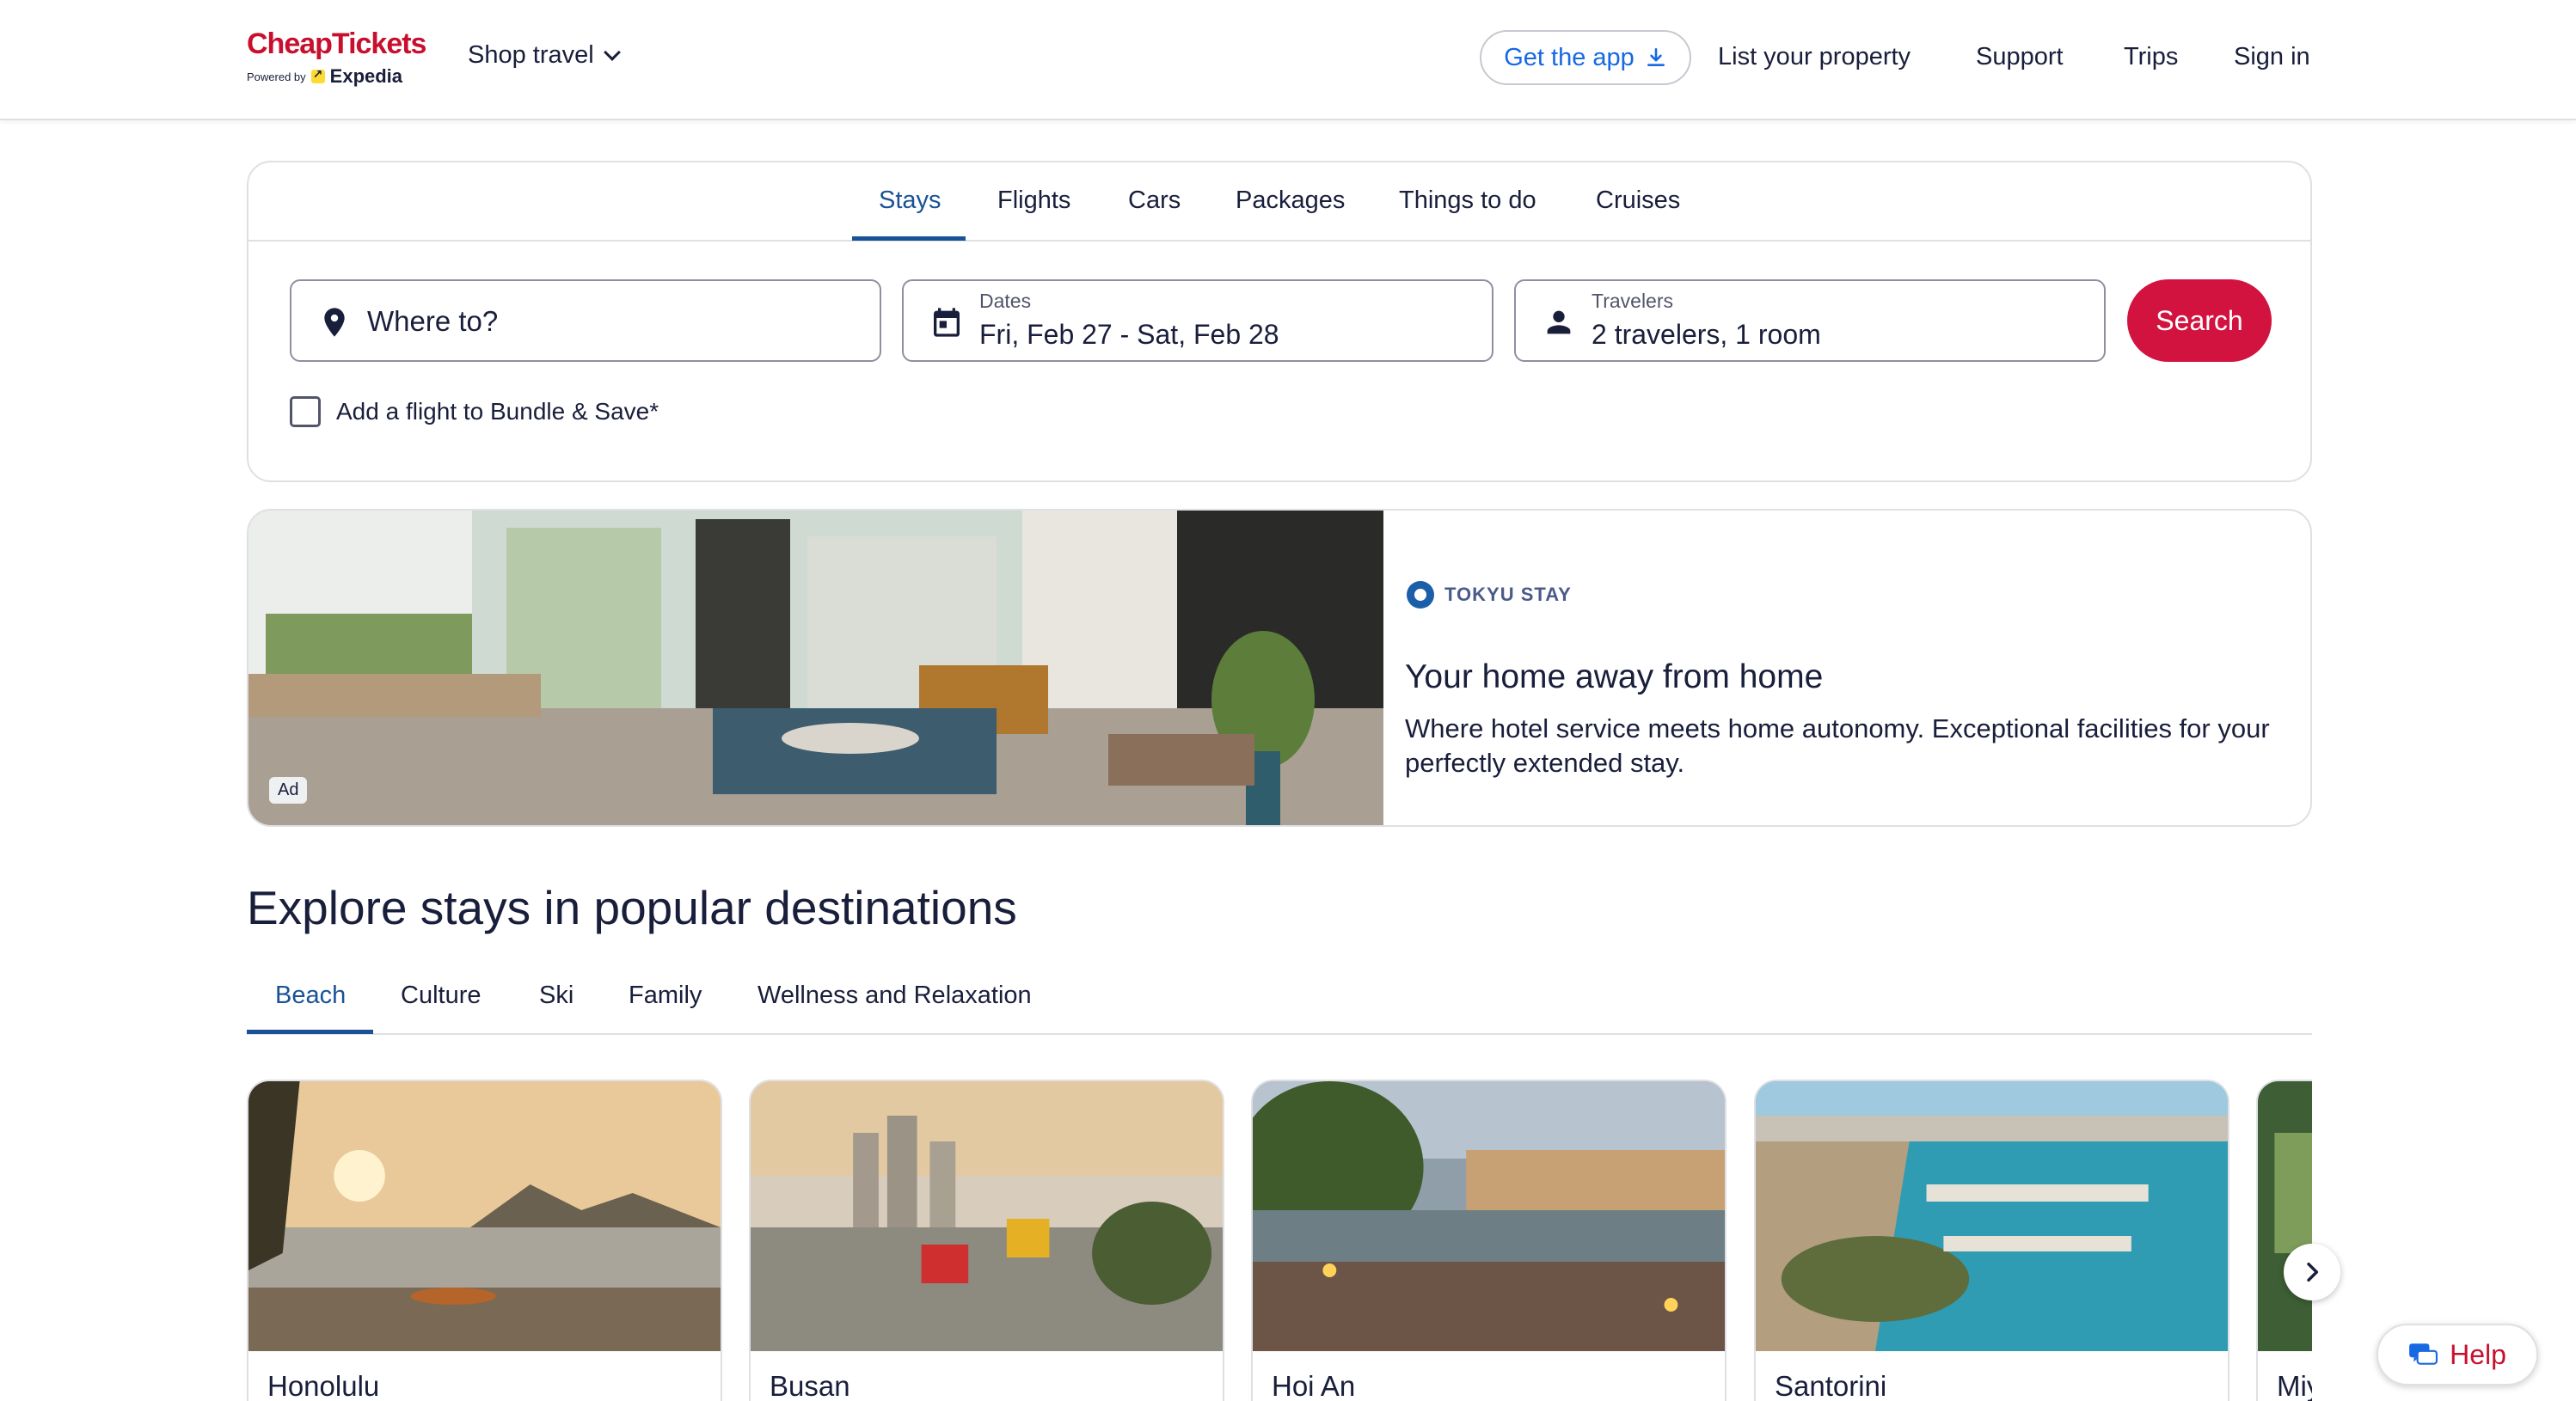 This screenshot has width=2576, height=1401. I want to click on destination-name: Santorini, so click(1831, 1386).